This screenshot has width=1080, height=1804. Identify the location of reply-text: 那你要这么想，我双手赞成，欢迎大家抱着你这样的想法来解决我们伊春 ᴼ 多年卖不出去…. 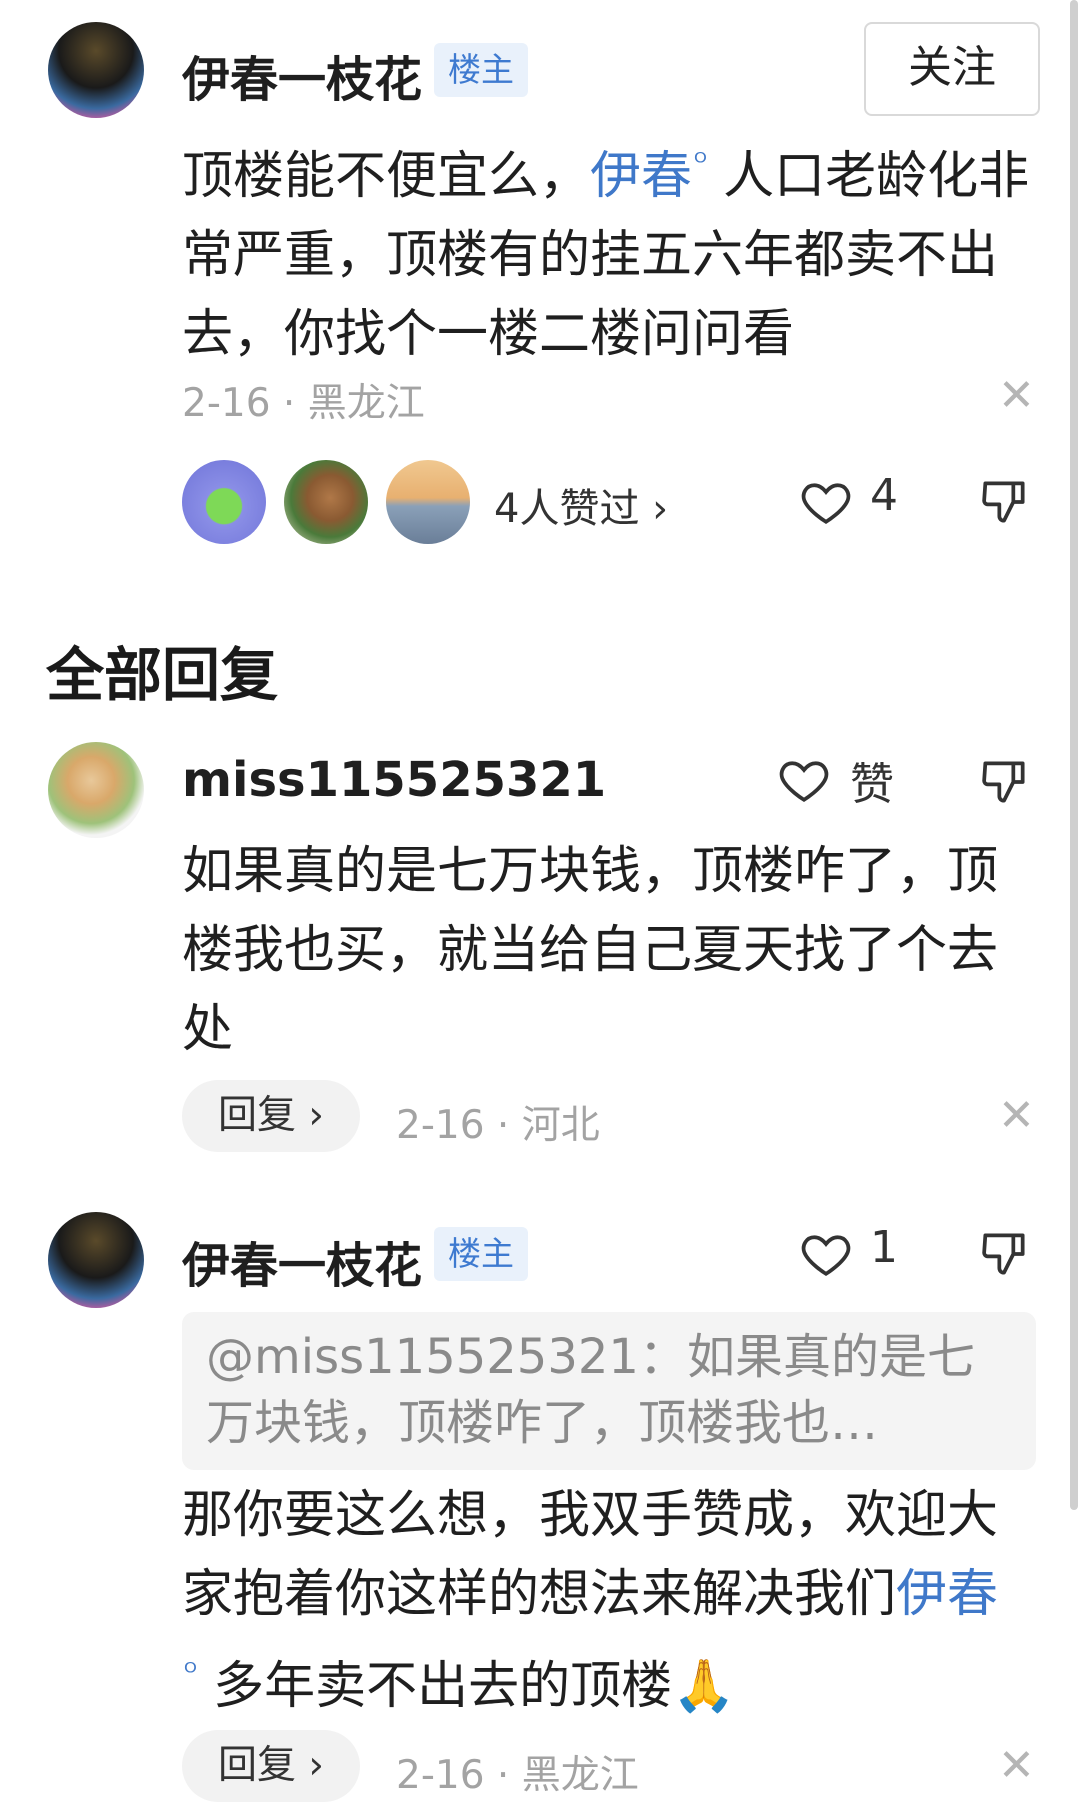
(592, 1601).